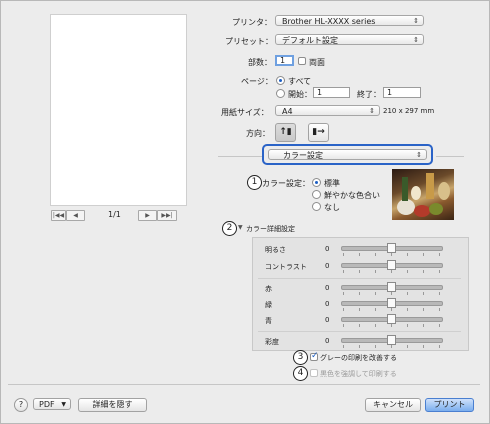  What do you see at coordinates (244, 384) in the screenshot?
I see `footer-separator` at bounding box center [244, 384].